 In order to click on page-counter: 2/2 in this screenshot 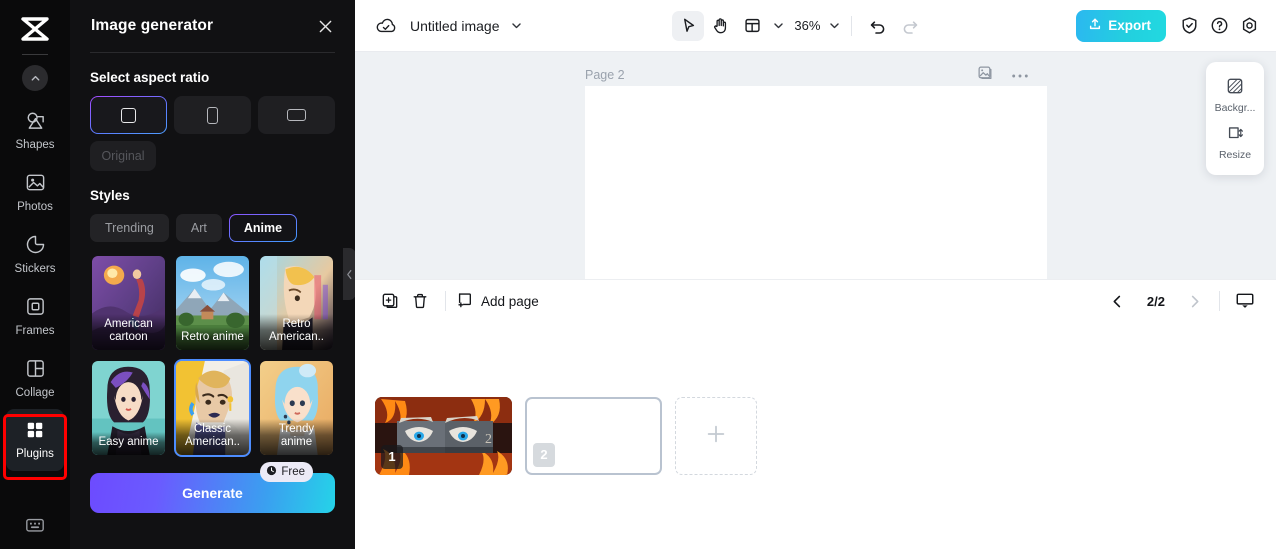, I will do `click(1155, 301)`.